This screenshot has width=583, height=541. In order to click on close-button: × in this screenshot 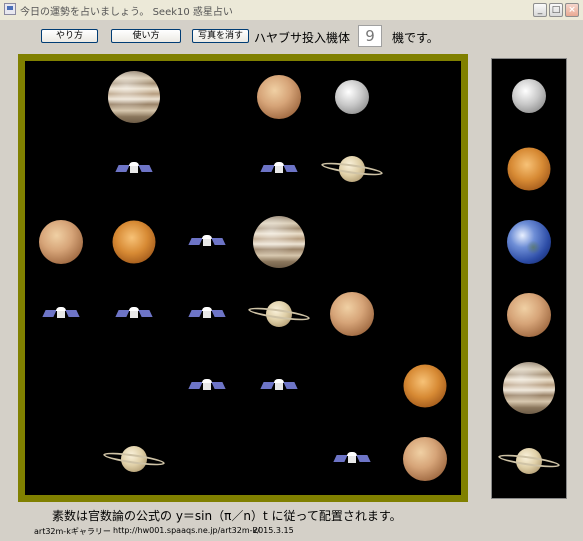, I will do `click(572, 10)`.